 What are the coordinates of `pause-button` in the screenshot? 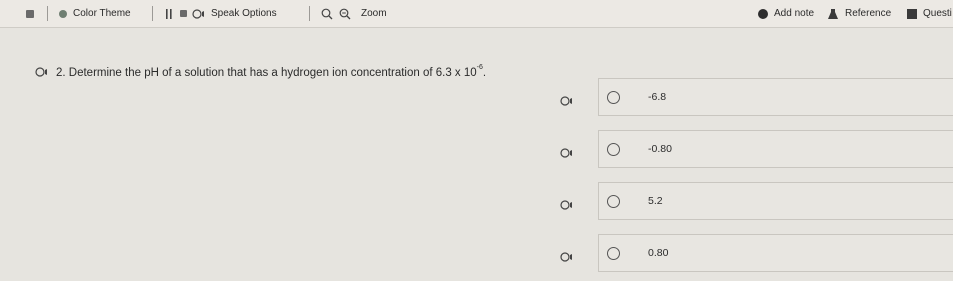 It's located at (169, 13).